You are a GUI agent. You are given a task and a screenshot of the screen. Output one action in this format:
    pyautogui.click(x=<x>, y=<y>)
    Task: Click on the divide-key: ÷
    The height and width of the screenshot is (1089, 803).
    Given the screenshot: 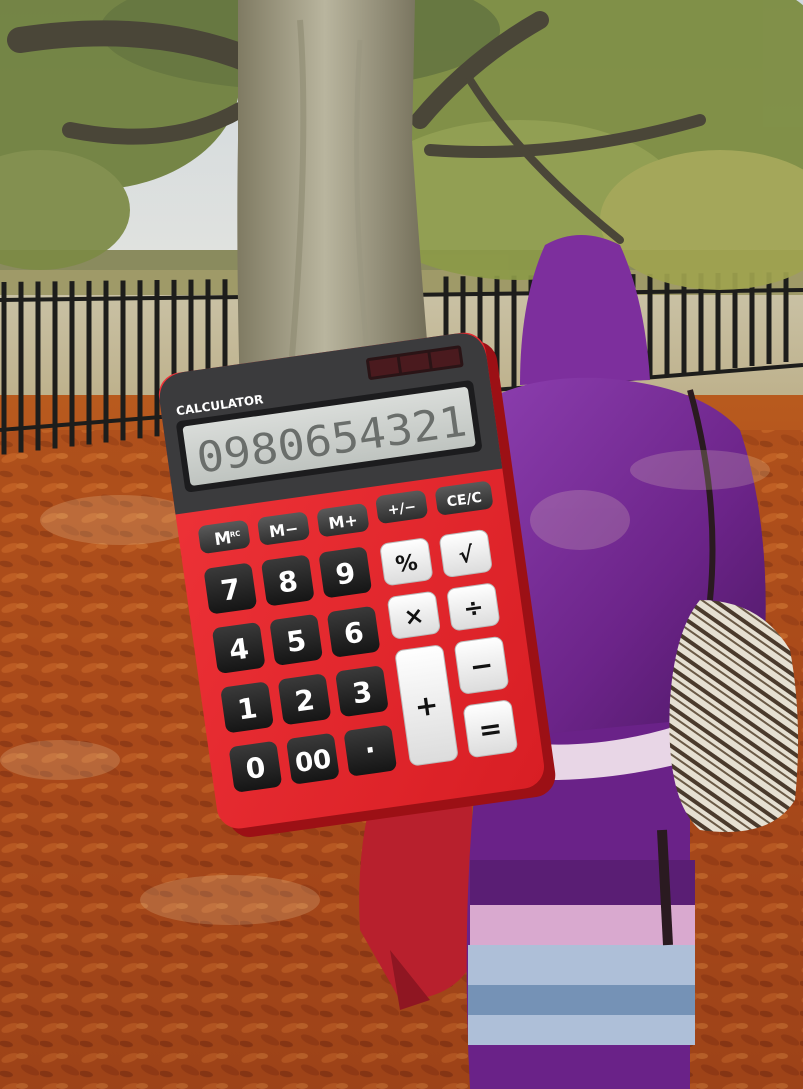 What is the action you would take?
    pyautogui.click(x=473, y=607)
    